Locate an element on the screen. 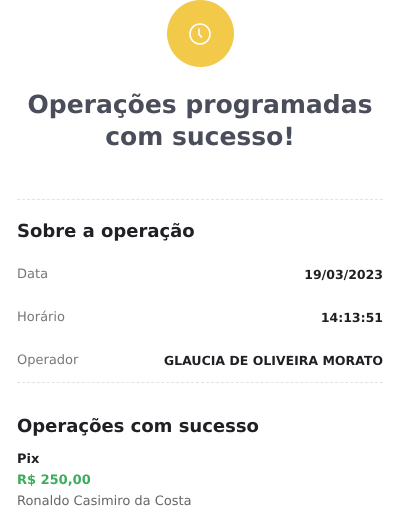  success-title: Operações programadas com sucesso! is located at coordinates (200, 121).